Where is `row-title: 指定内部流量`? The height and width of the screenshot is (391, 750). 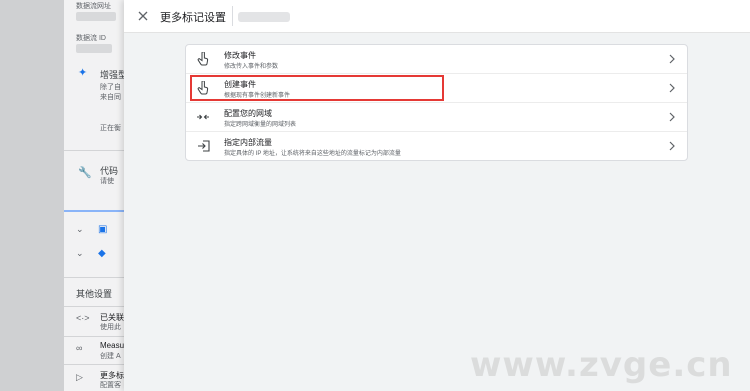 row-title: 指定内部流量 is located at coordinates (248, 142).